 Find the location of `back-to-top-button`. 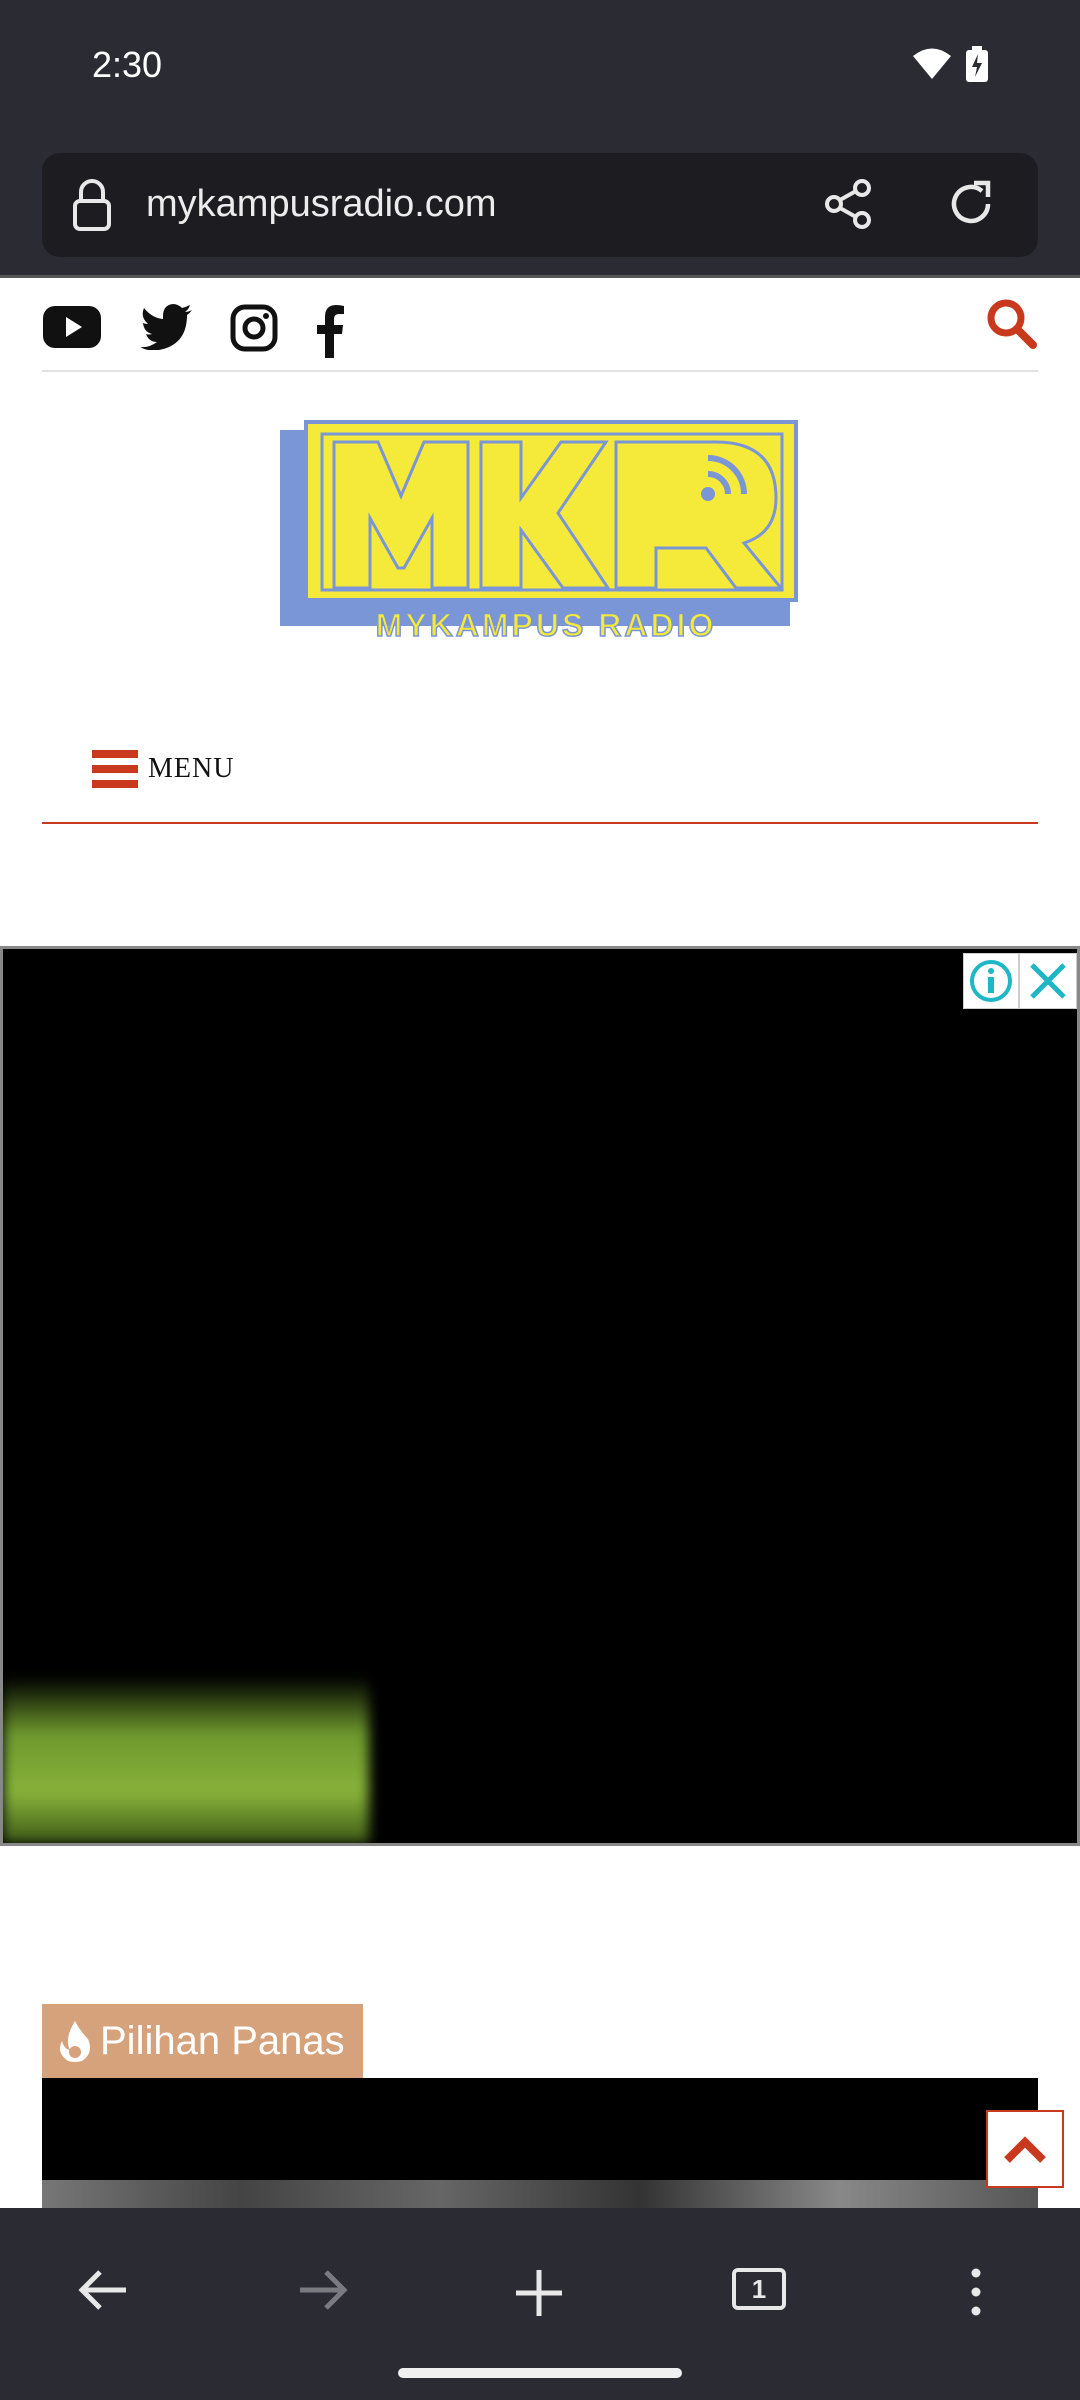

back-to-top-button is located at coordinates (1025, 2149).